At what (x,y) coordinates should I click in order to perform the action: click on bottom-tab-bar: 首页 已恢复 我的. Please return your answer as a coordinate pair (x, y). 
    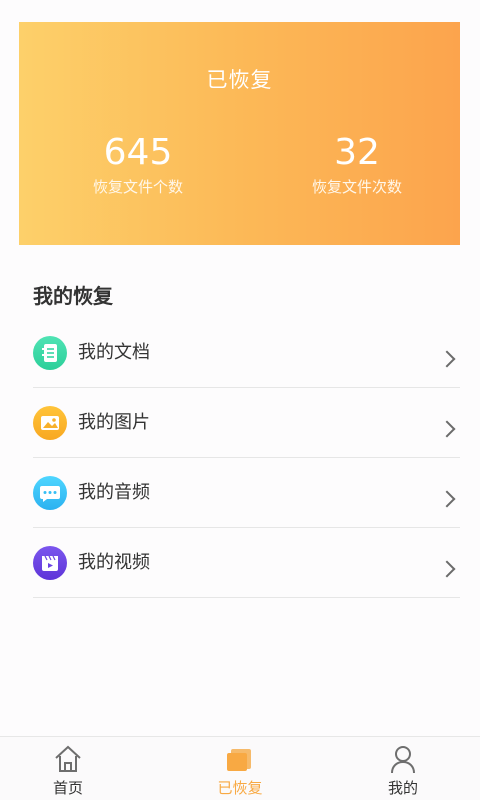
    Looking at the image, I should click on (240, 768).